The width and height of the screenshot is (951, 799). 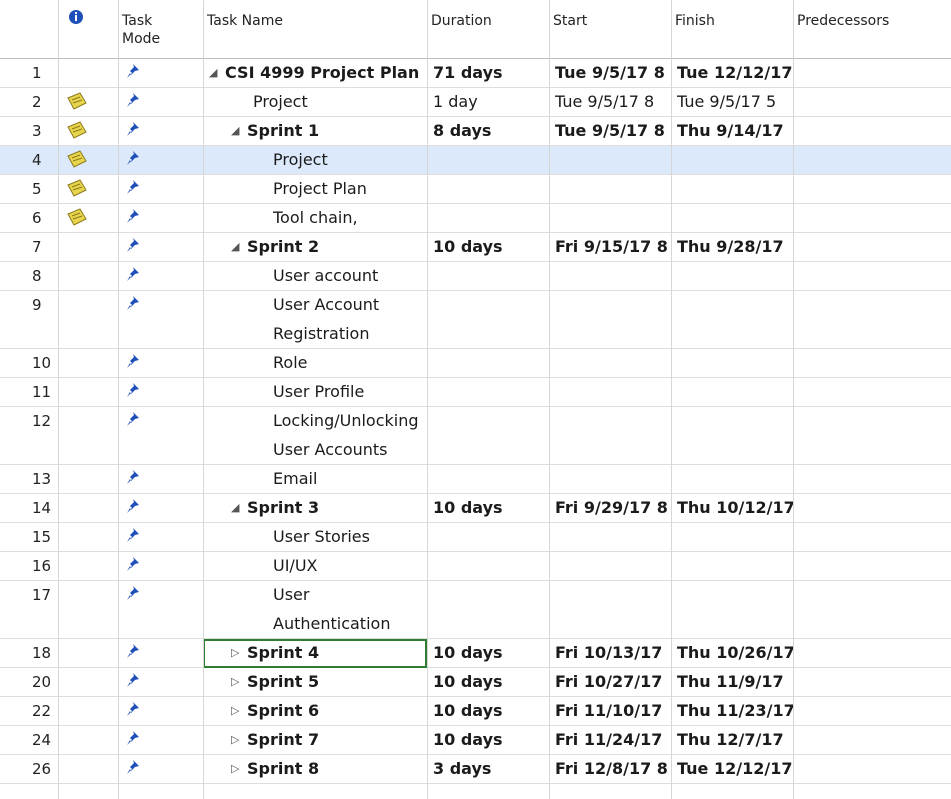 What do you see at coordinates (349, 188) in the screenshot?
I see `task-name-cell: Project Plan` at bounding box center [349, 188].